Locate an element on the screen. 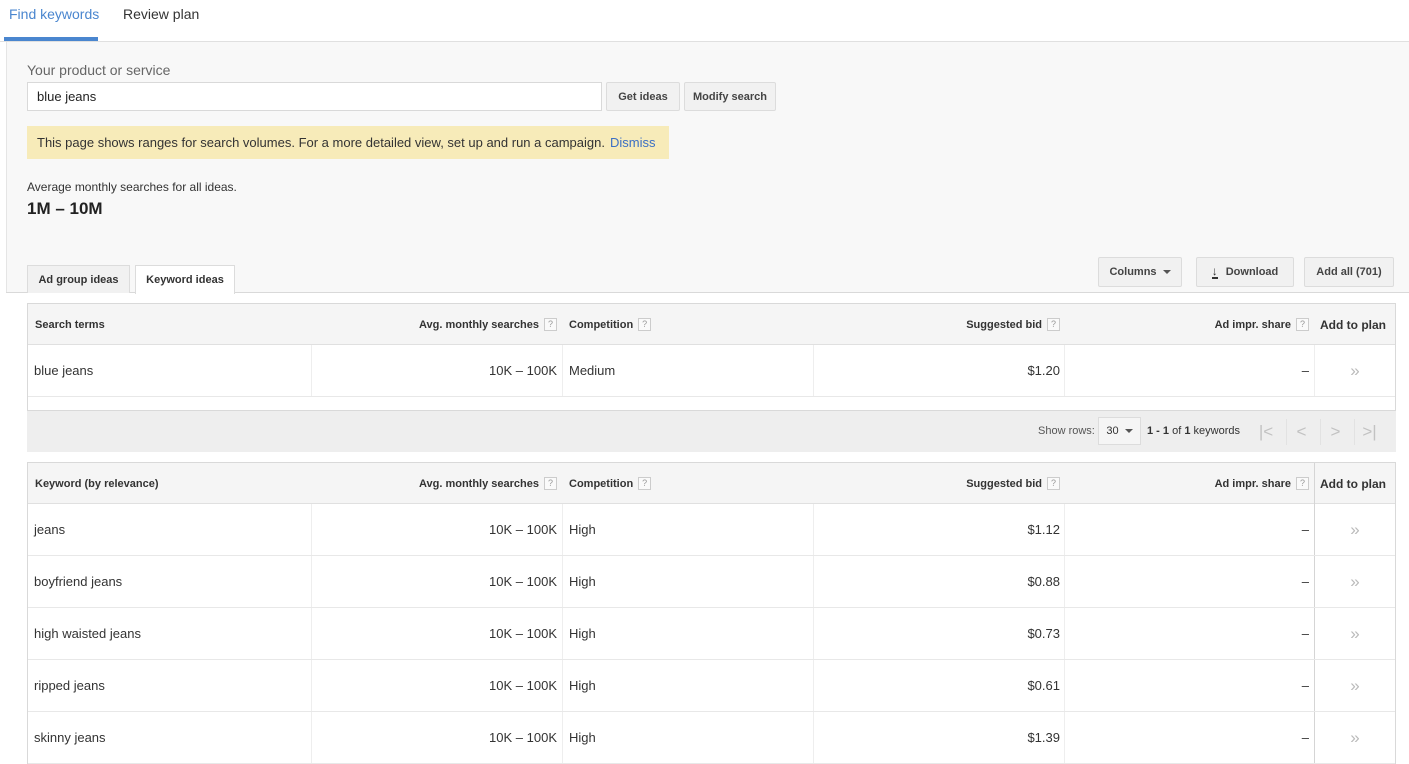  dismiss-link: Dismiss is located at coordinates (633, 142).